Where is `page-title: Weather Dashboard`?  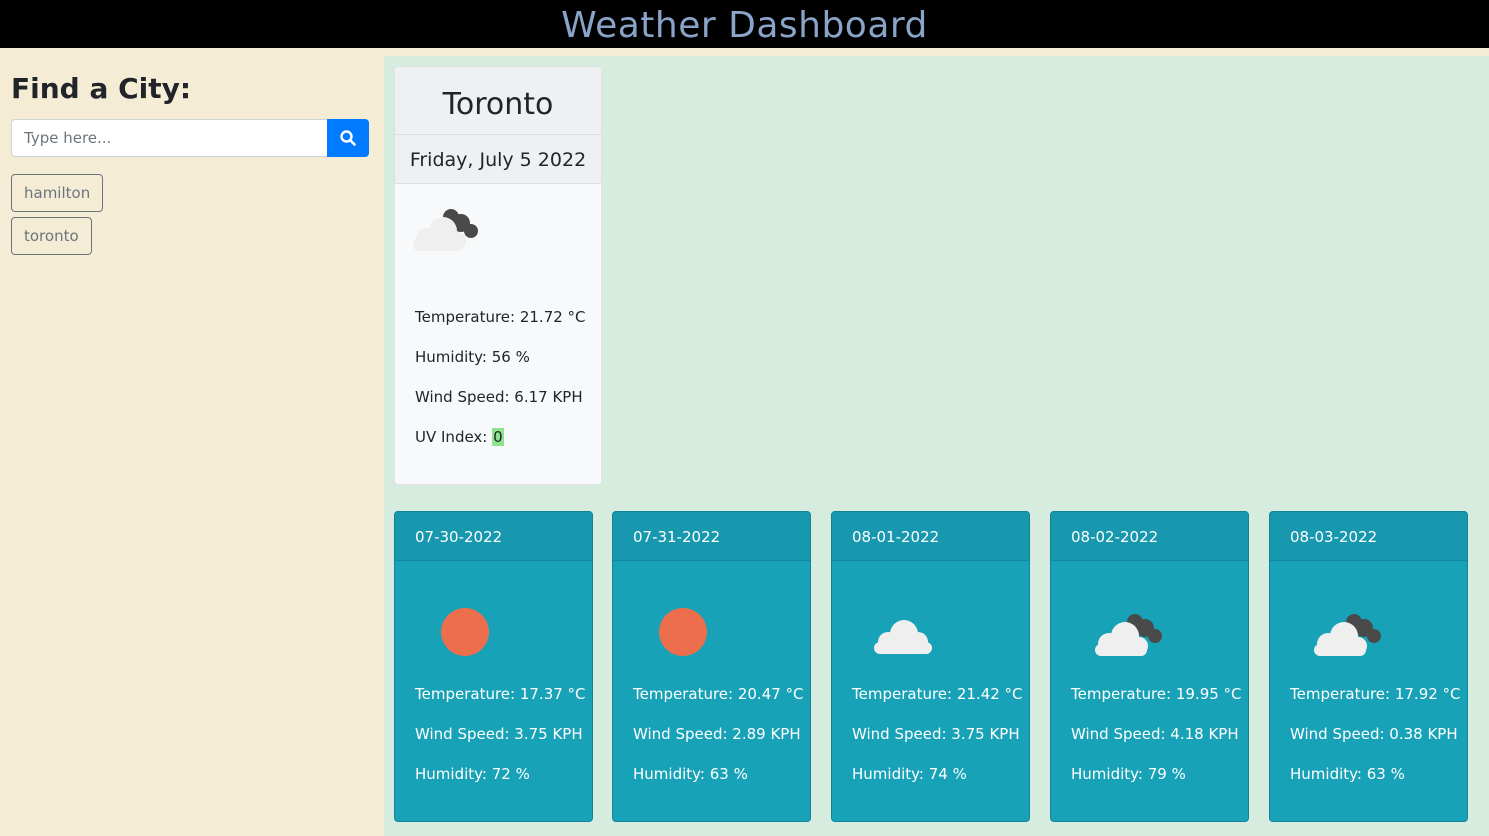 page-title: Weather Dashboard is located at coordinates (744, 25).